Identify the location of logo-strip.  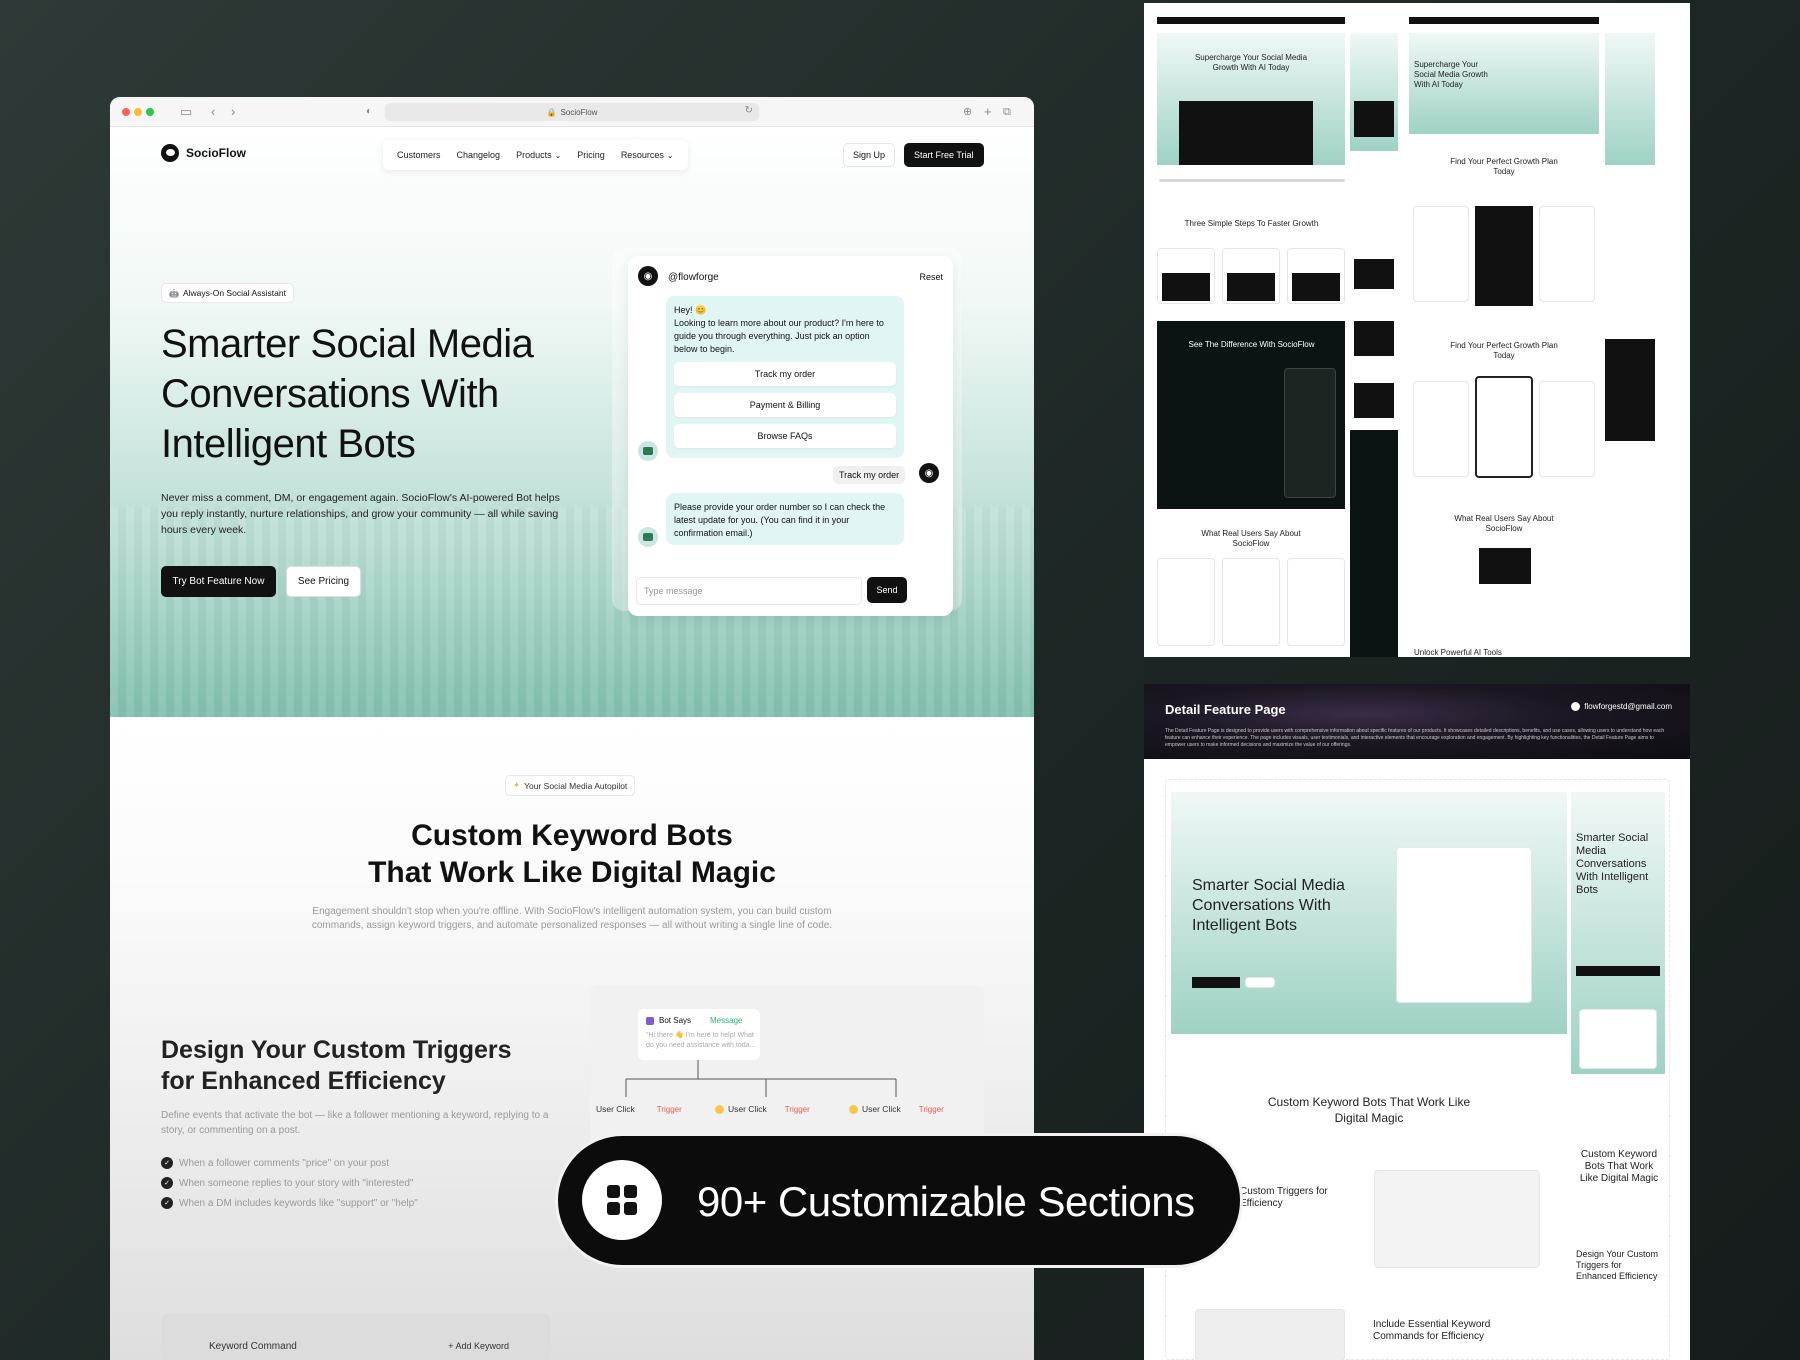
(1252, 180).